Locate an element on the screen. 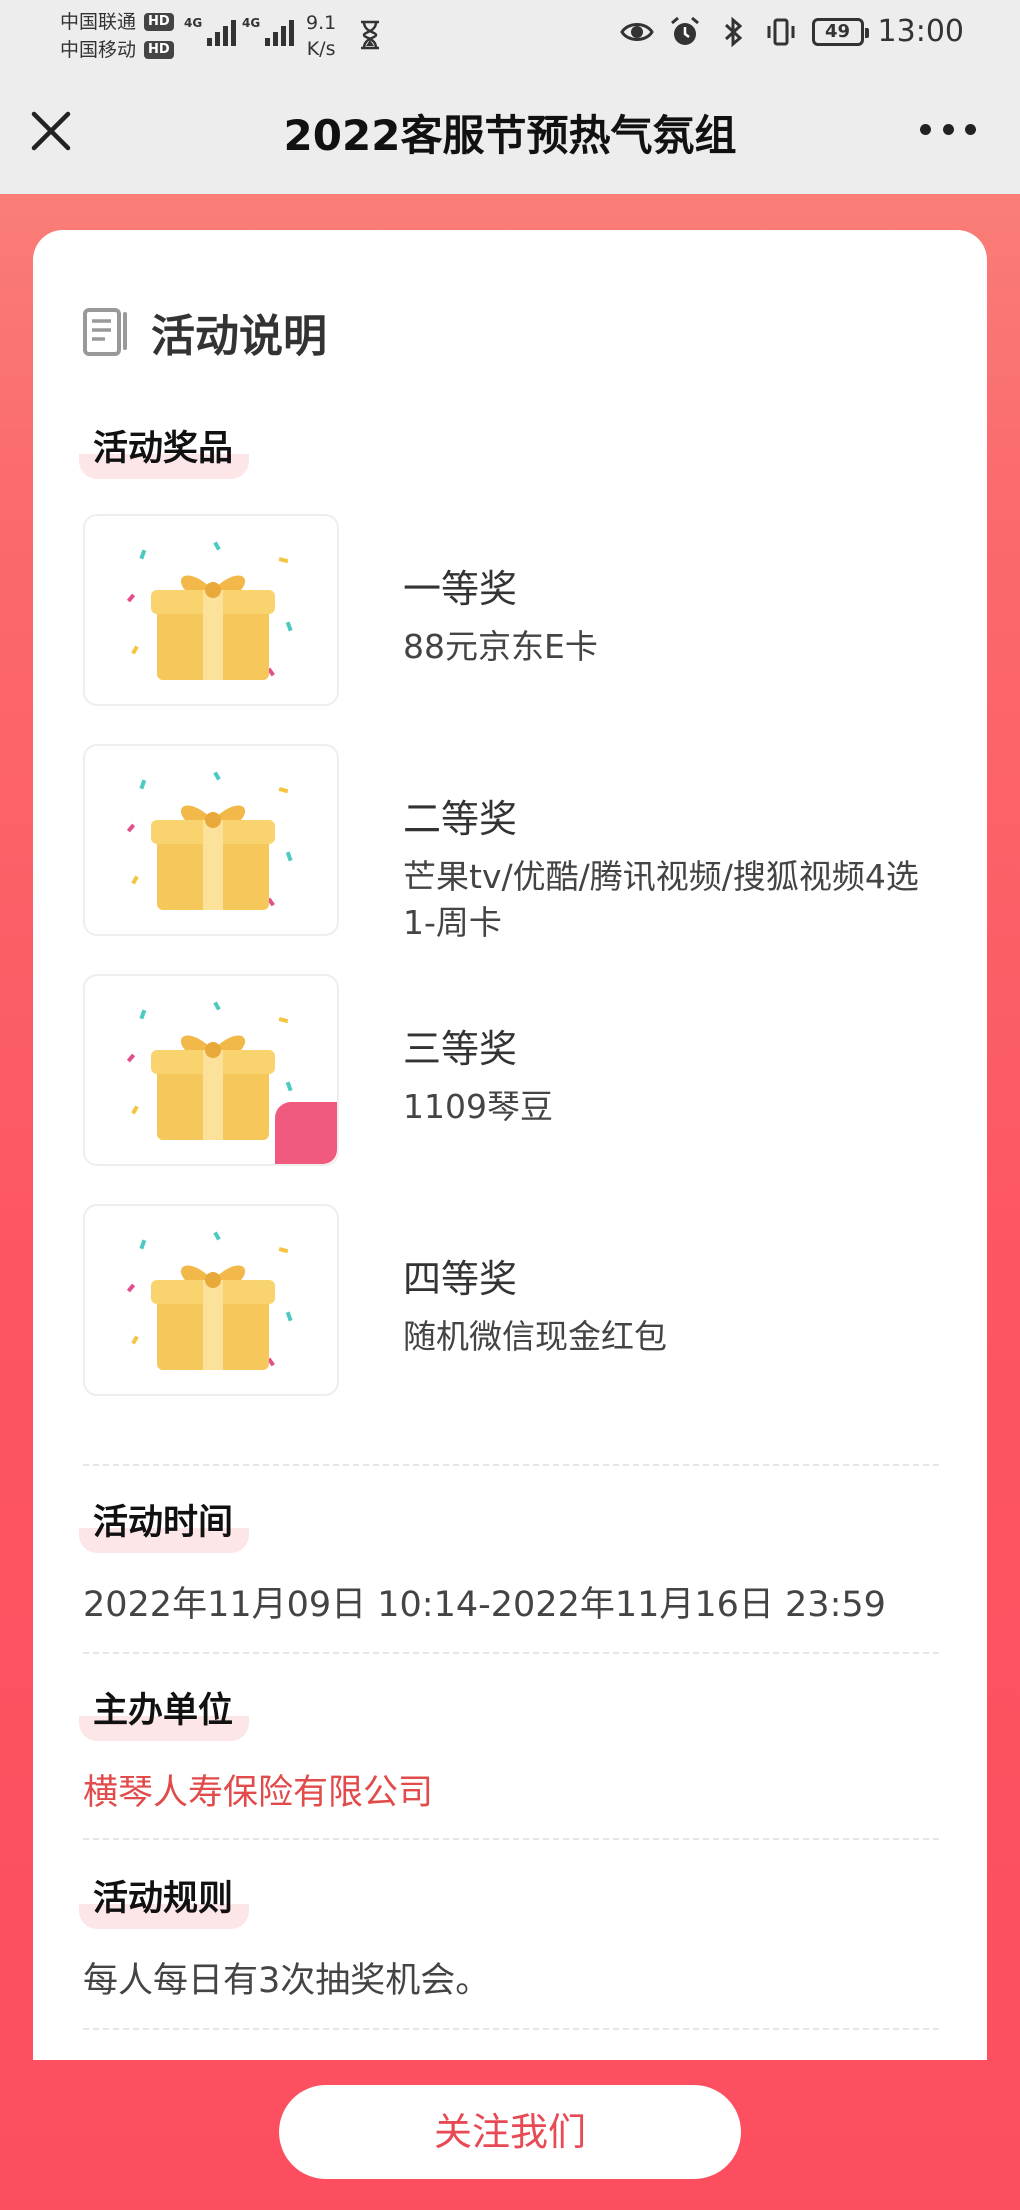 The image size is (1020, 2210). prize-item-4: 四等奖 随机微信现金红包 is located at coordinates (508, 1300).